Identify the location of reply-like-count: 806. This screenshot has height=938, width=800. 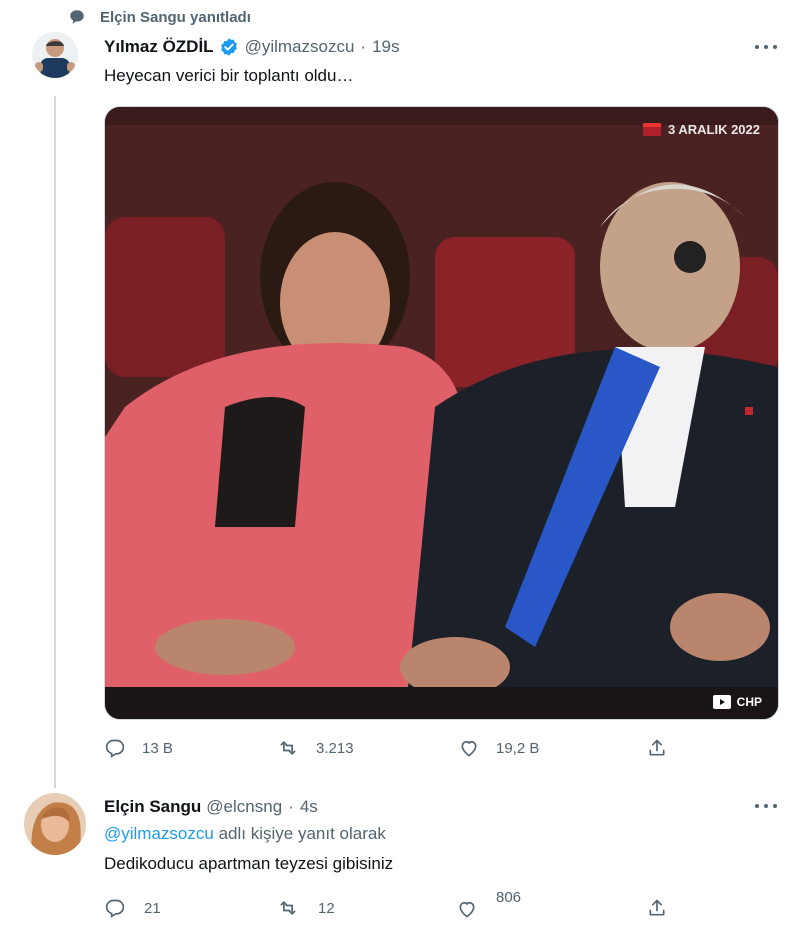
(509, 897).